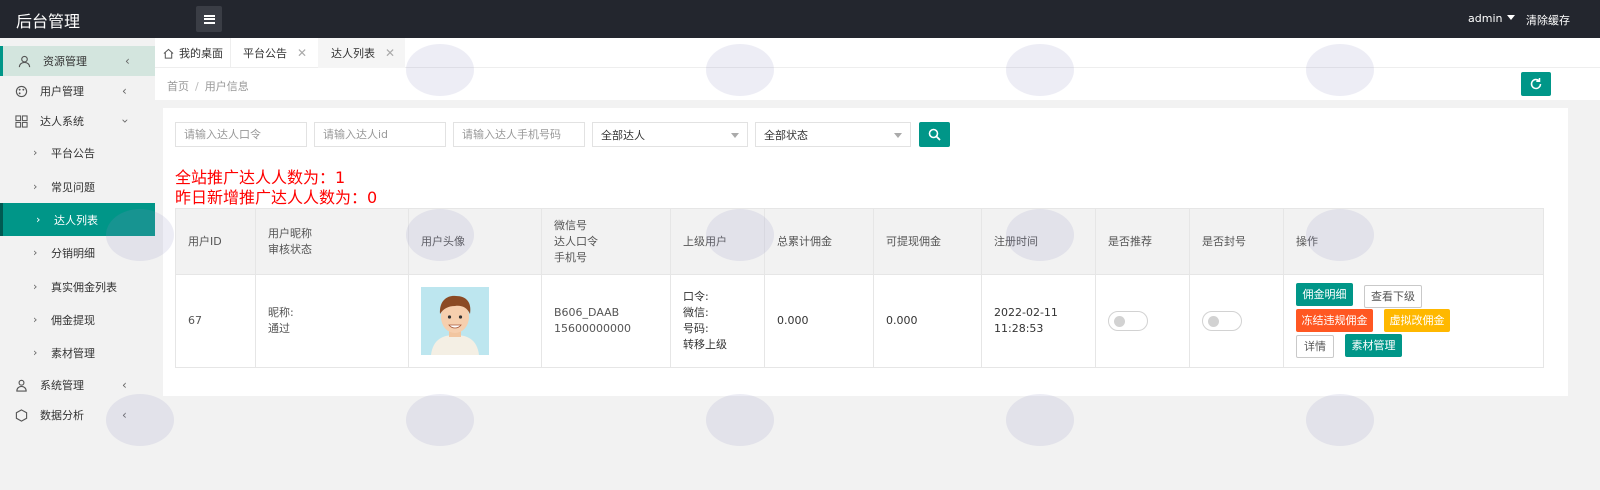 The height and width of the screenshot is (490, 1600). What do you see at coordinates (168, 53) in the screenshot?
I see `home-icon` at bounding box center [168, 53].